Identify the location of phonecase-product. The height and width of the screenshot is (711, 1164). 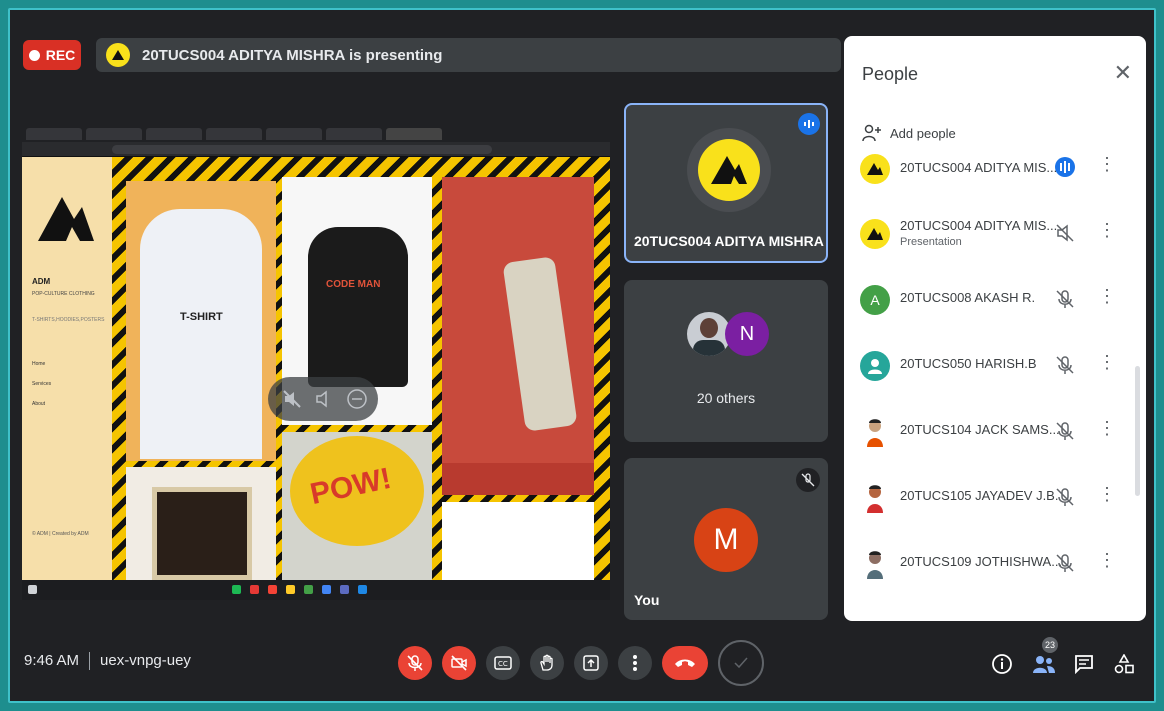
(518, 336).